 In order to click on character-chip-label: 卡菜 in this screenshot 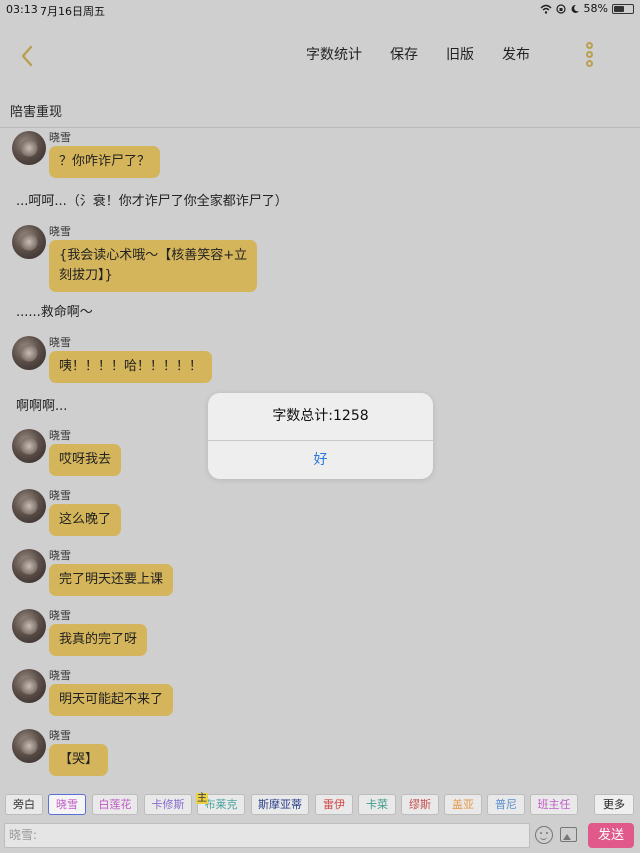, I will do `click(377, 804)`.